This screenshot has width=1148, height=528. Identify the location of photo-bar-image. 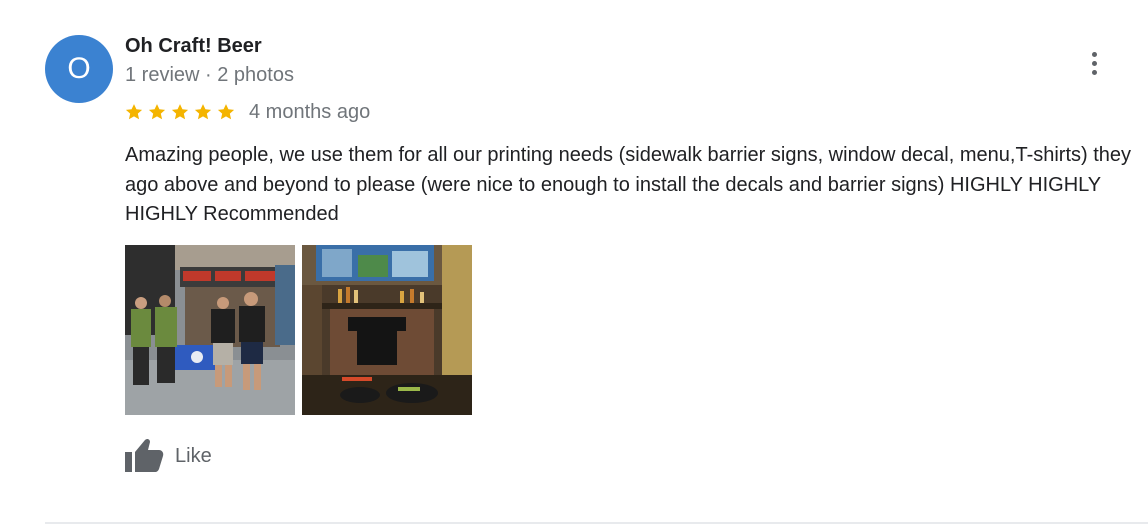
(387, 330).